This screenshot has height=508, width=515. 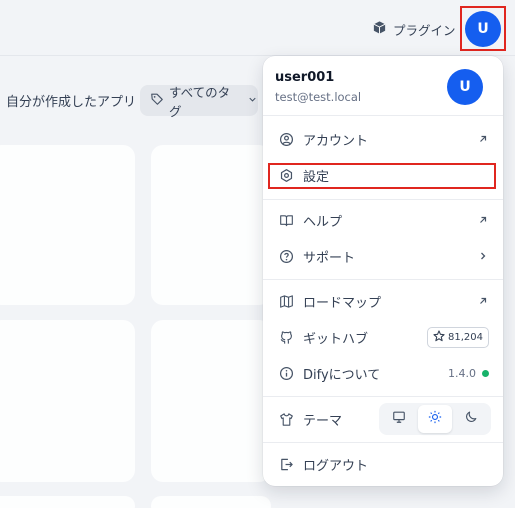 I want to click on info-icon, so click(x=286, y=373).